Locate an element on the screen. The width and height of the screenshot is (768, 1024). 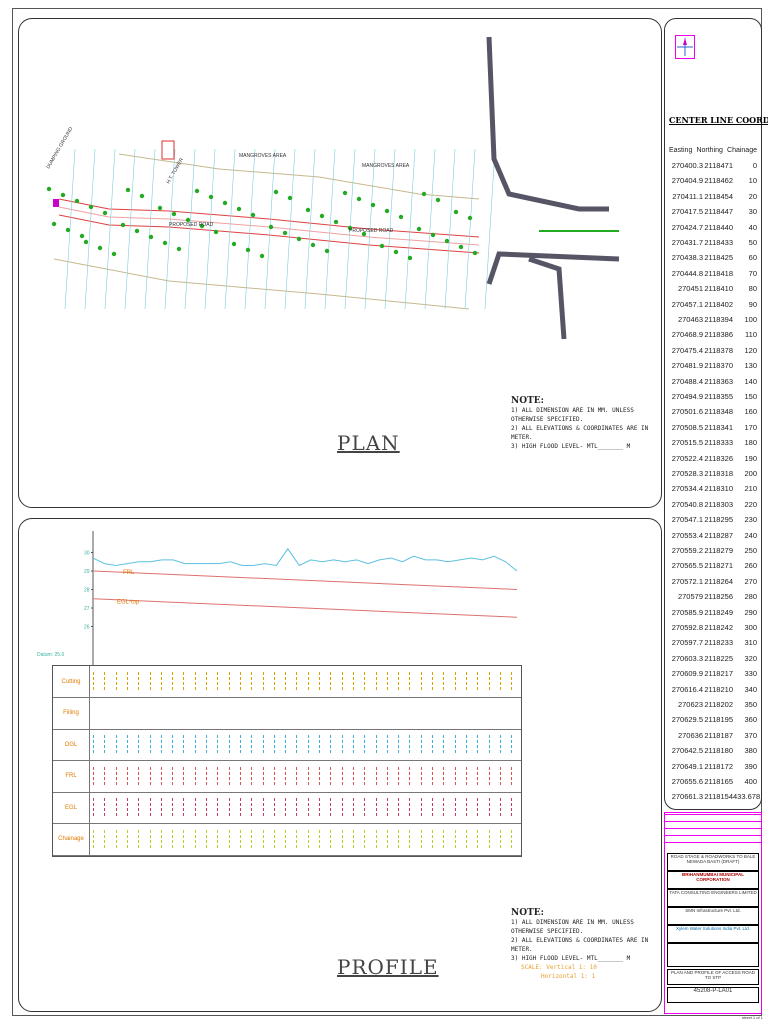
coordinate-cell: 270438.3 is located at coordinates (687, 258).